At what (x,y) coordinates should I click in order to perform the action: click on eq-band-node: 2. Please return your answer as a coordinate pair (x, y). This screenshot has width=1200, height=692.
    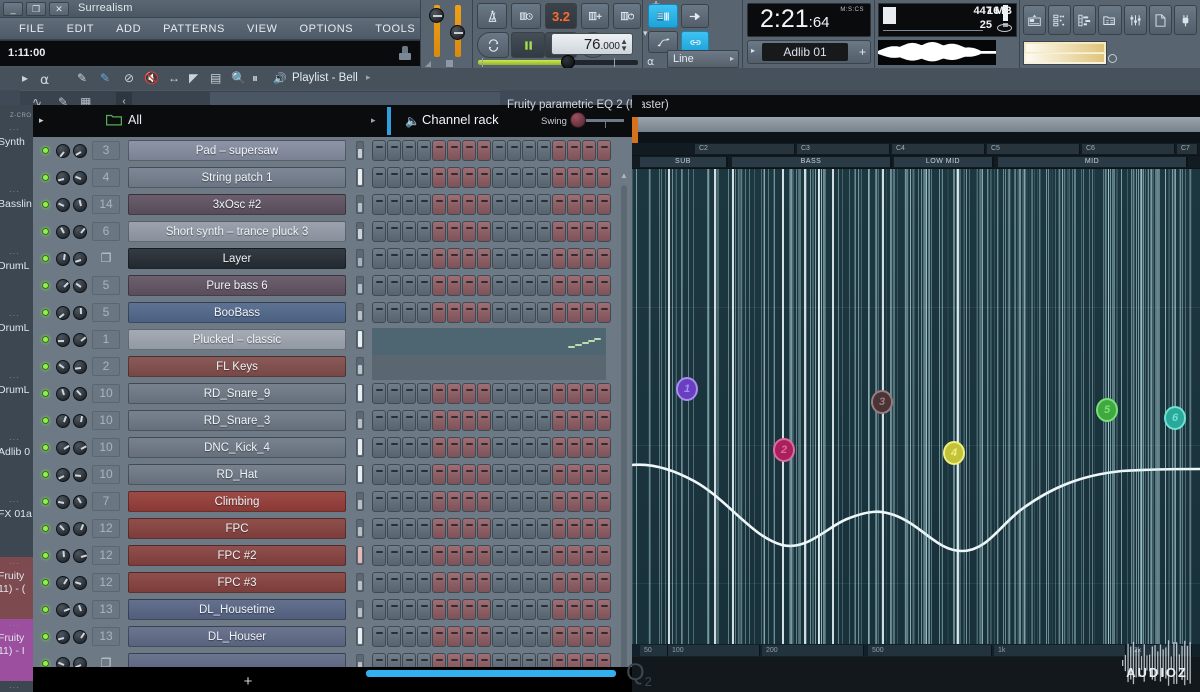
    Looking at the image, I should click on (784, 450).